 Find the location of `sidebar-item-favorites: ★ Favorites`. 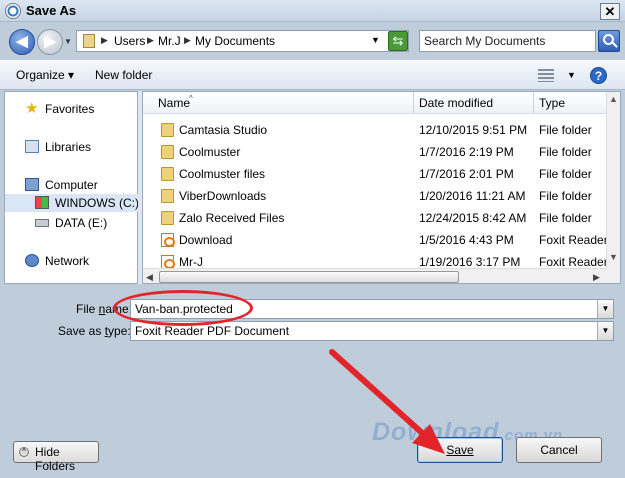

sidebar-item-favorites: ★ Favorites is located at coordinates (72, 109).